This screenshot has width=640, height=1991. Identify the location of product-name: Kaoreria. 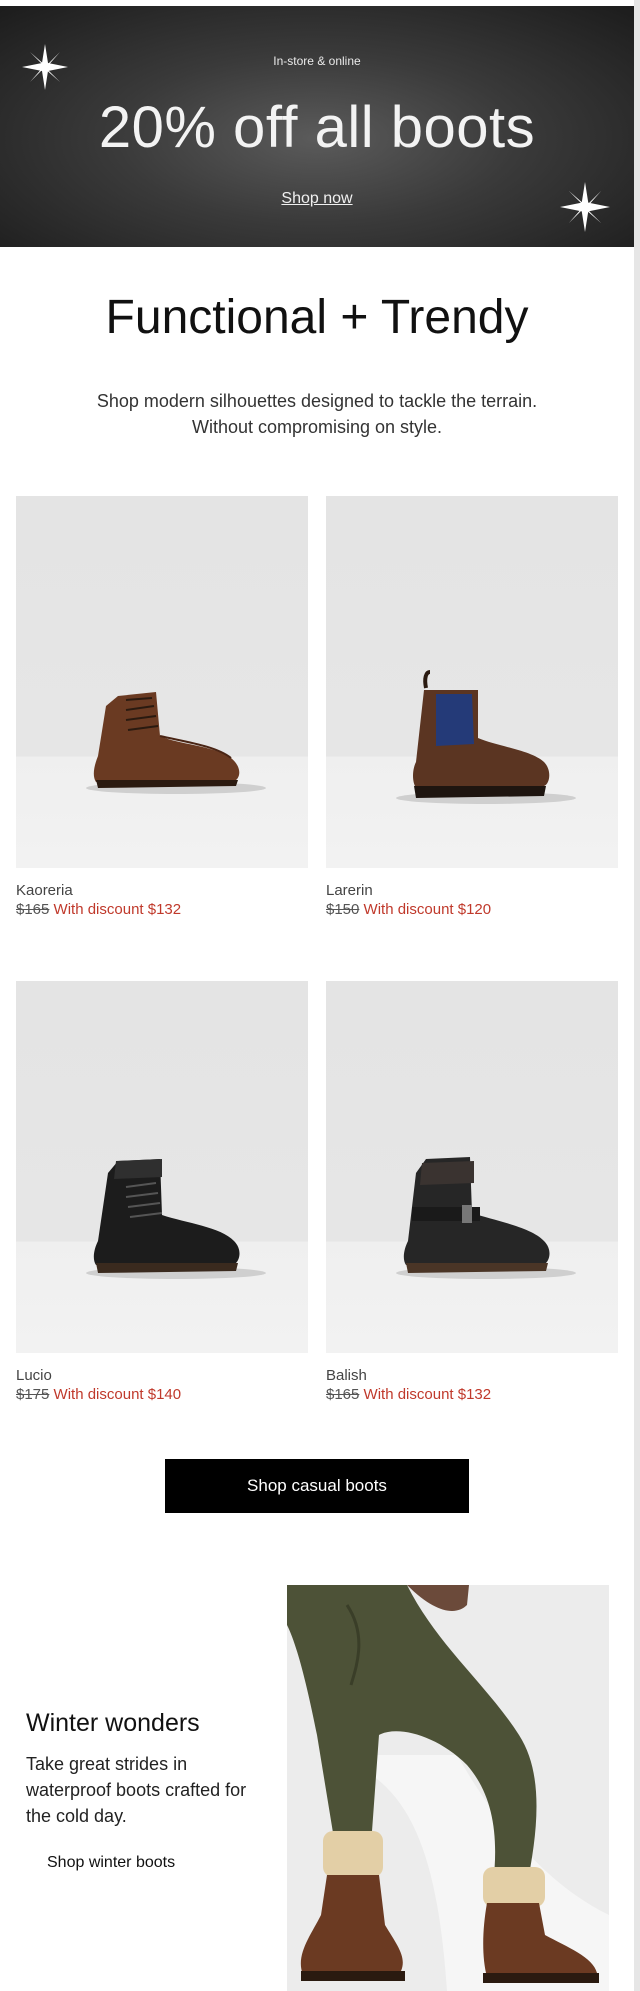
(162, 890).